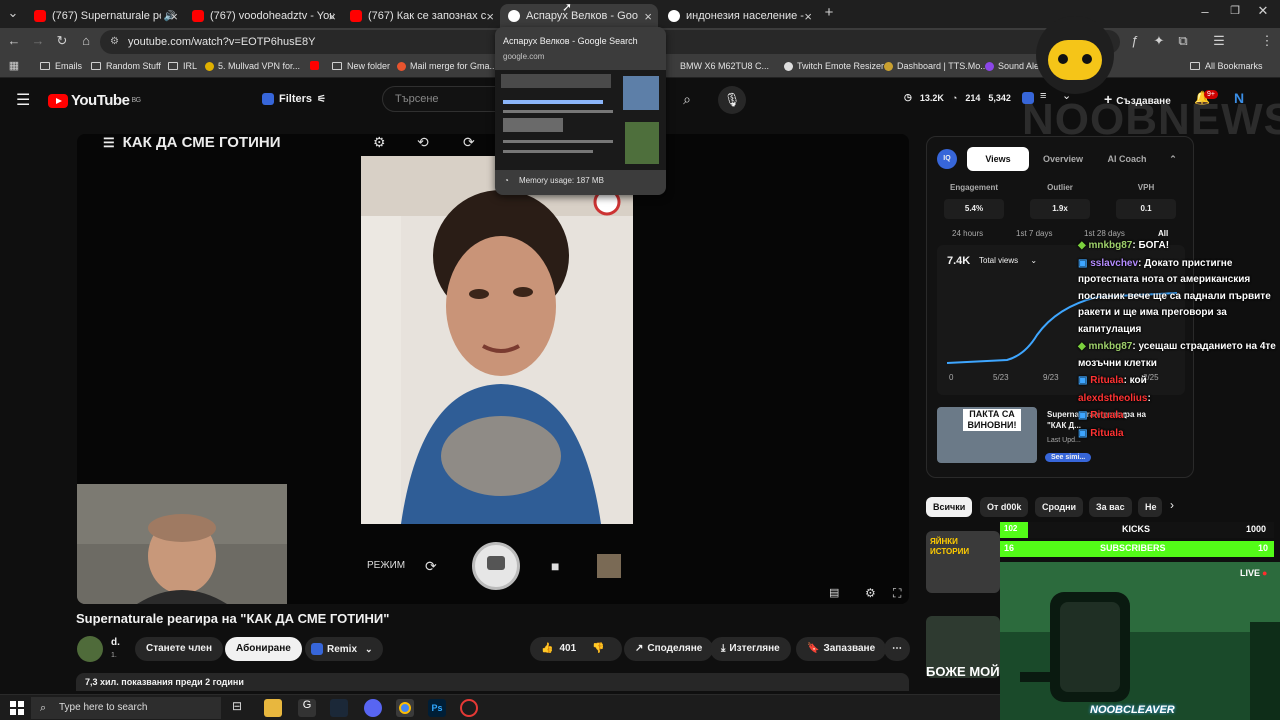  What do you see at coordinates (126, 66) in the screenshot?
I see `bookmark-folder: Random Stuff` at bounding box center [126, 66].